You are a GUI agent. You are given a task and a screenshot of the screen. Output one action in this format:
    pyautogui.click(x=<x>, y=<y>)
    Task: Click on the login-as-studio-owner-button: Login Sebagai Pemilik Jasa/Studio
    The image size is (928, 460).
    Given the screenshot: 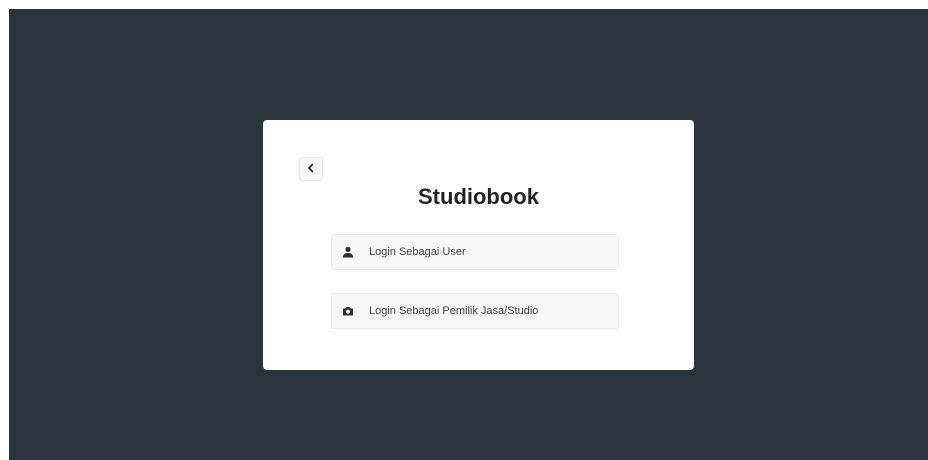 What is the action you would take?
    pyautogui.click(x=475, y=311)
    